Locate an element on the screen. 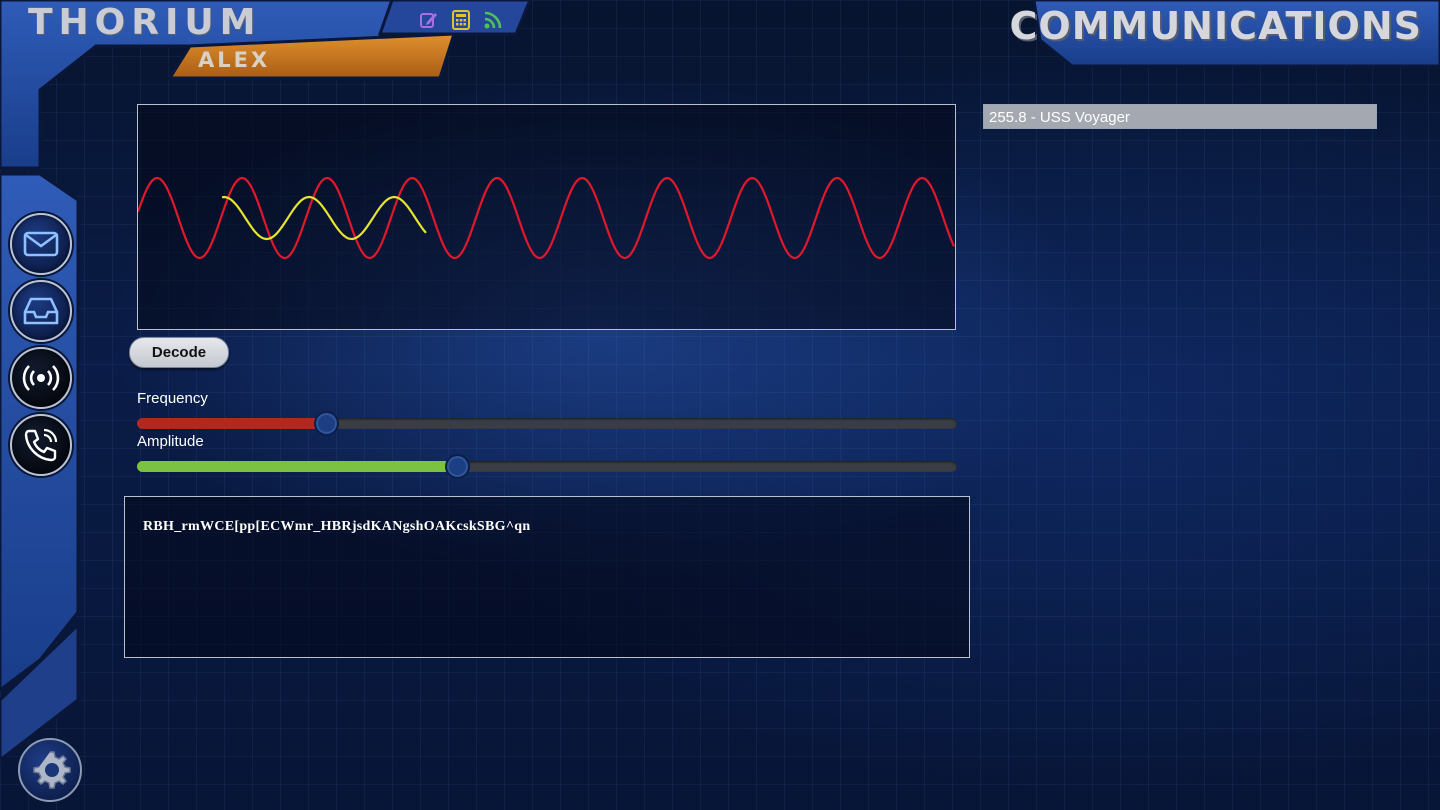 The width and height of the screenshot is (1440, 810). sidebar-item-phone is located at coordinates (41, 445).